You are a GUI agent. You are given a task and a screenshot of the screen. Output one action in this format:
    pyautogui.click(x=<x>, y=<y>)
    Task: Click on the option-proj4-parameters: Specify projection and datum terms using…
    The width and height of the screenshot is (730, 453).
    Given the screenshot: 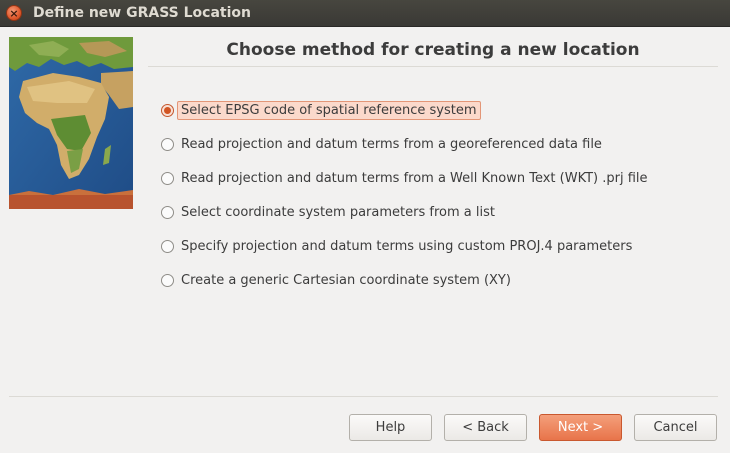 What is the action you would take?
    pyautogui.click(x=398, y=246)
    